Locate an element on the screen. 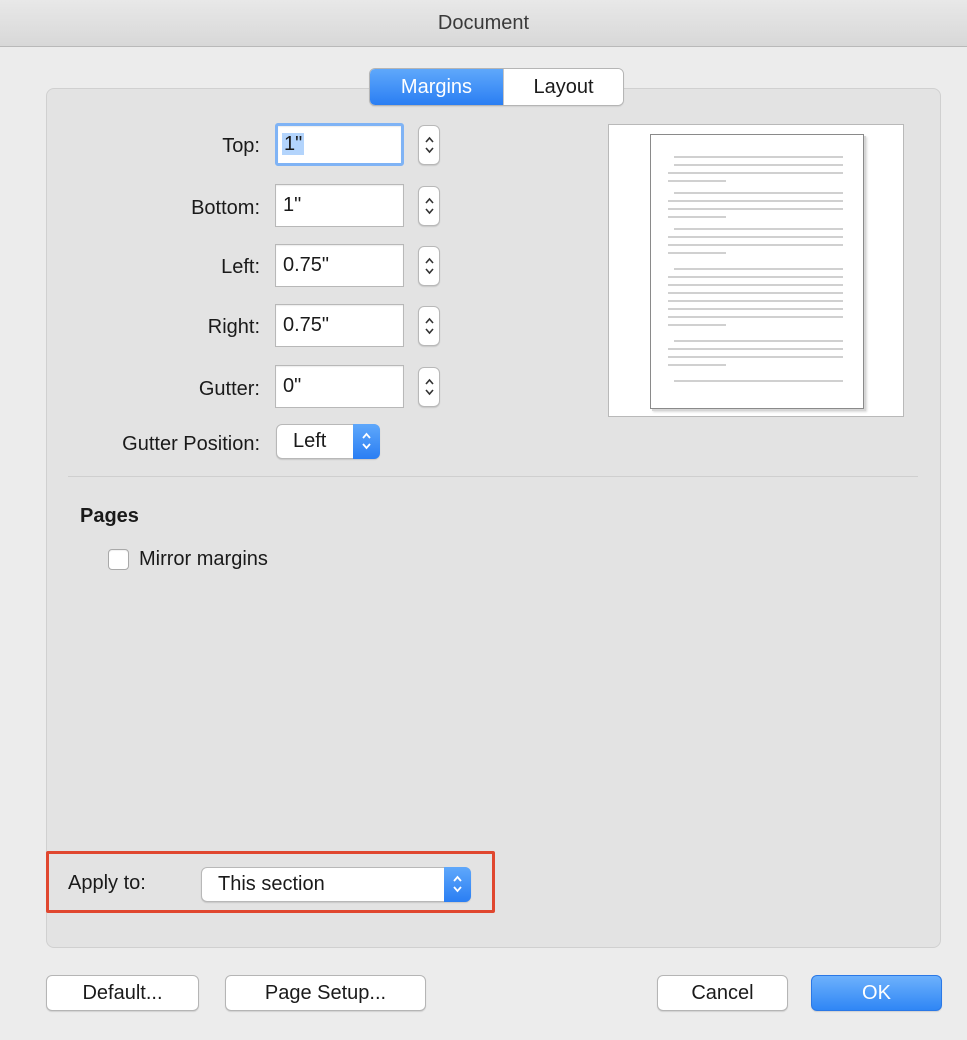  page-lines-graphic is located at coordinates (755, 269).